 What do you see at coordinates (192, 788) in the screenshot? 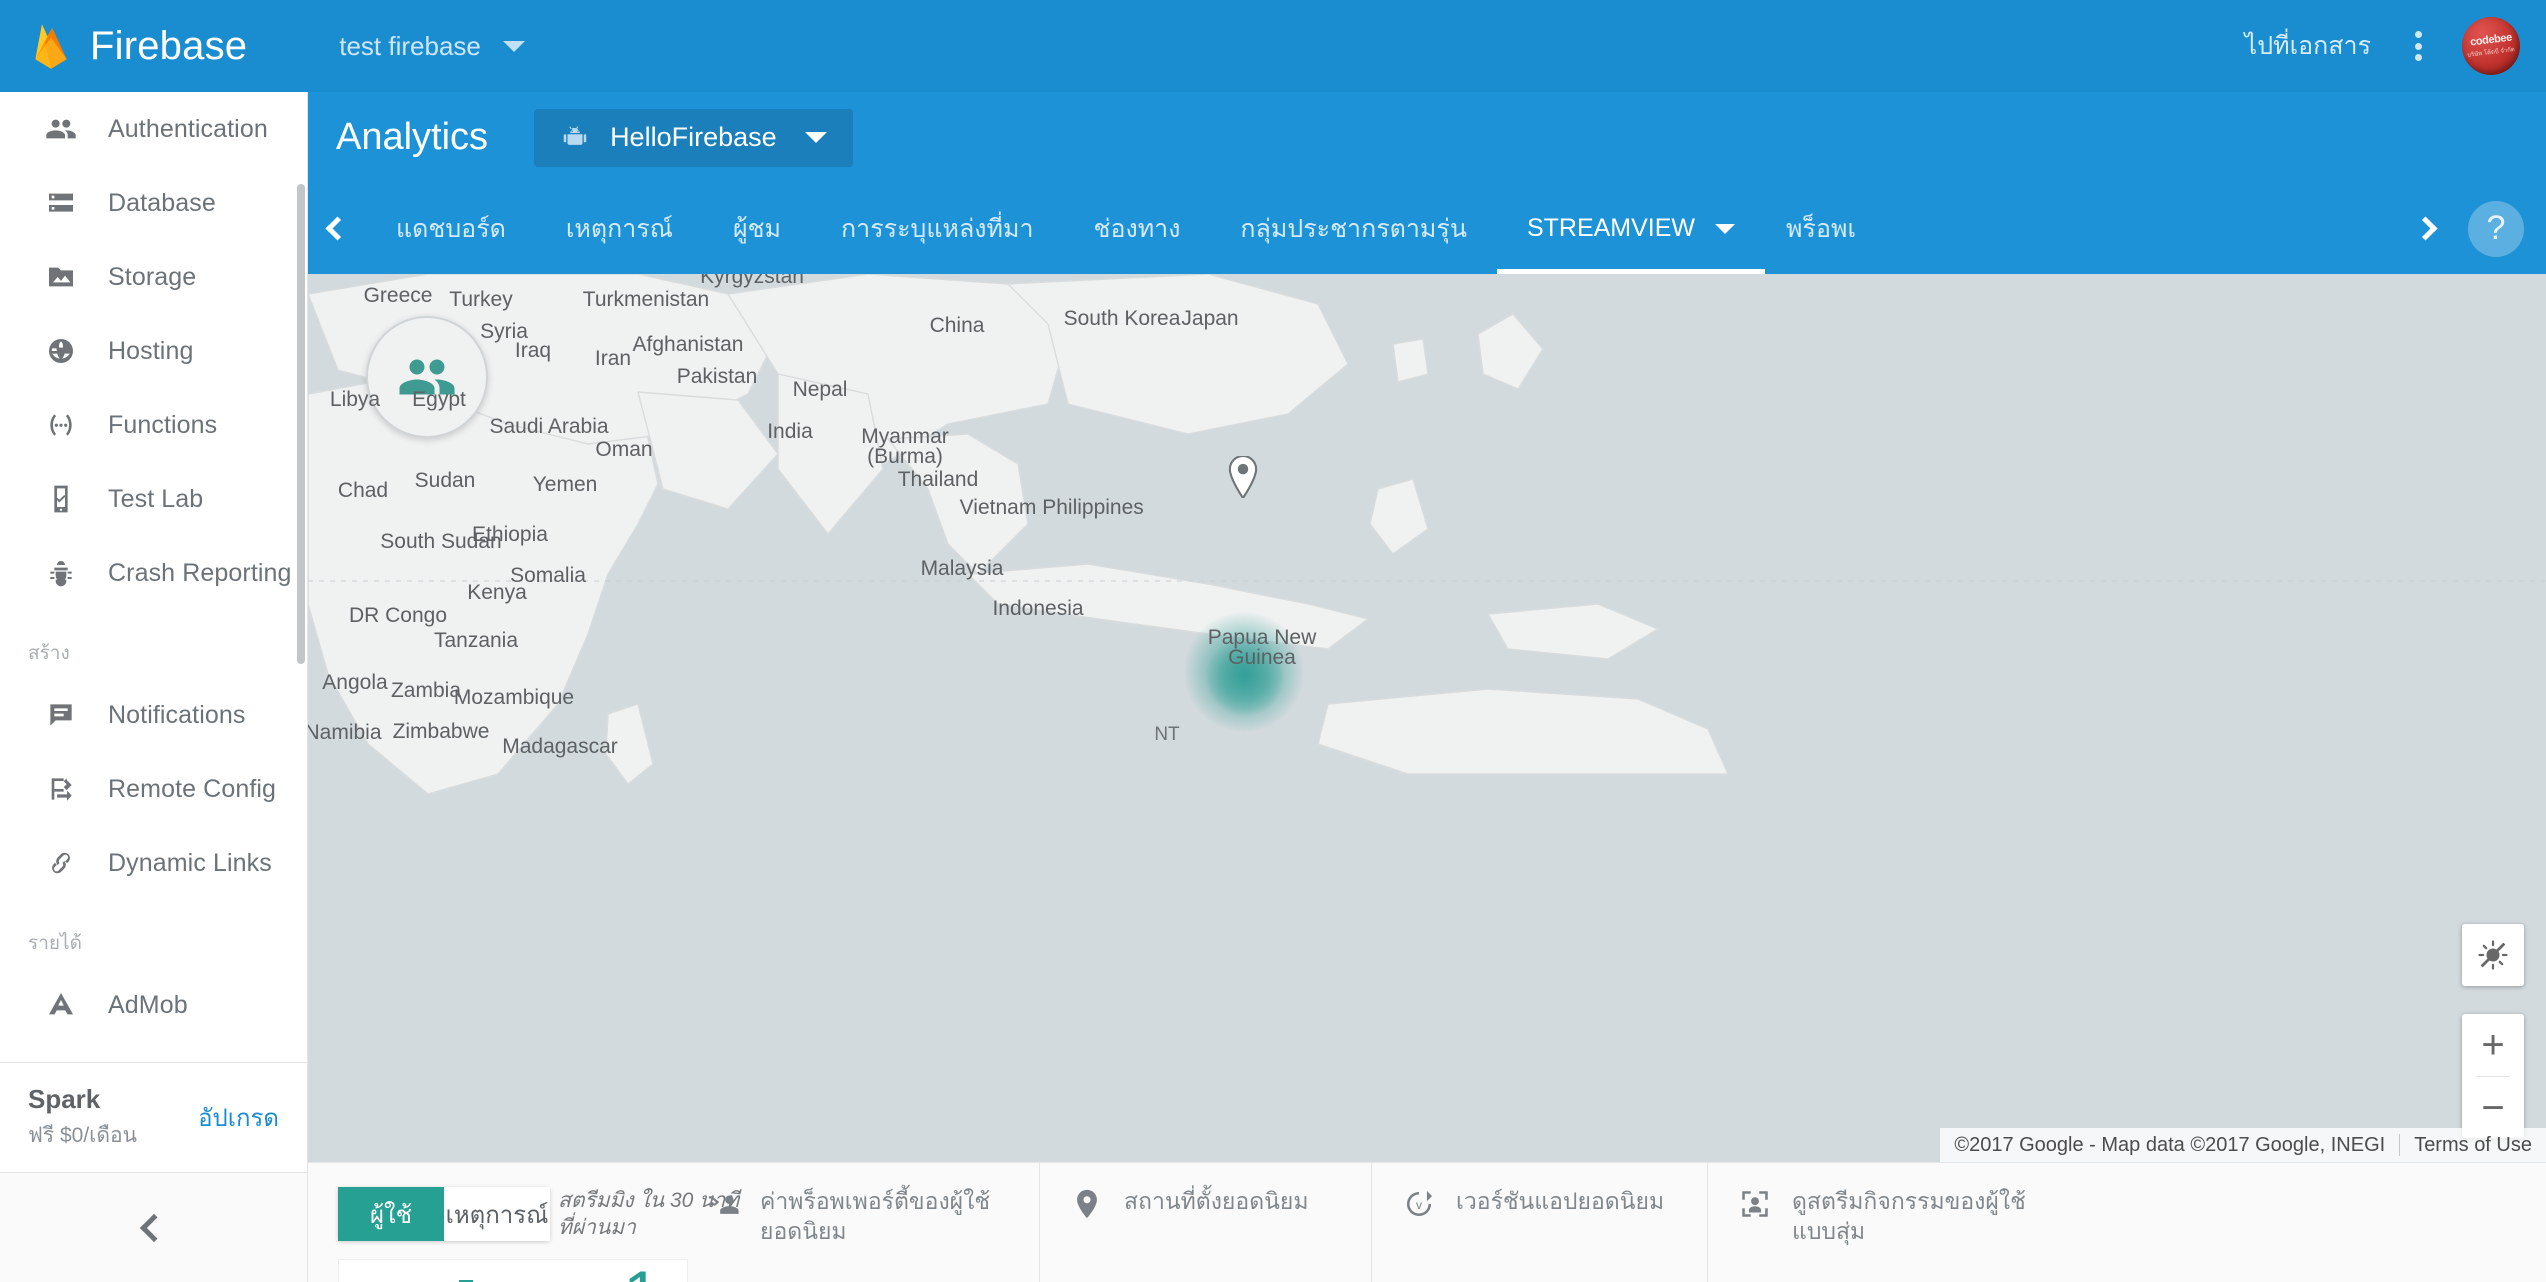
I see `sidebar-item-label: Remote Config` at bounding box center [192, 788].